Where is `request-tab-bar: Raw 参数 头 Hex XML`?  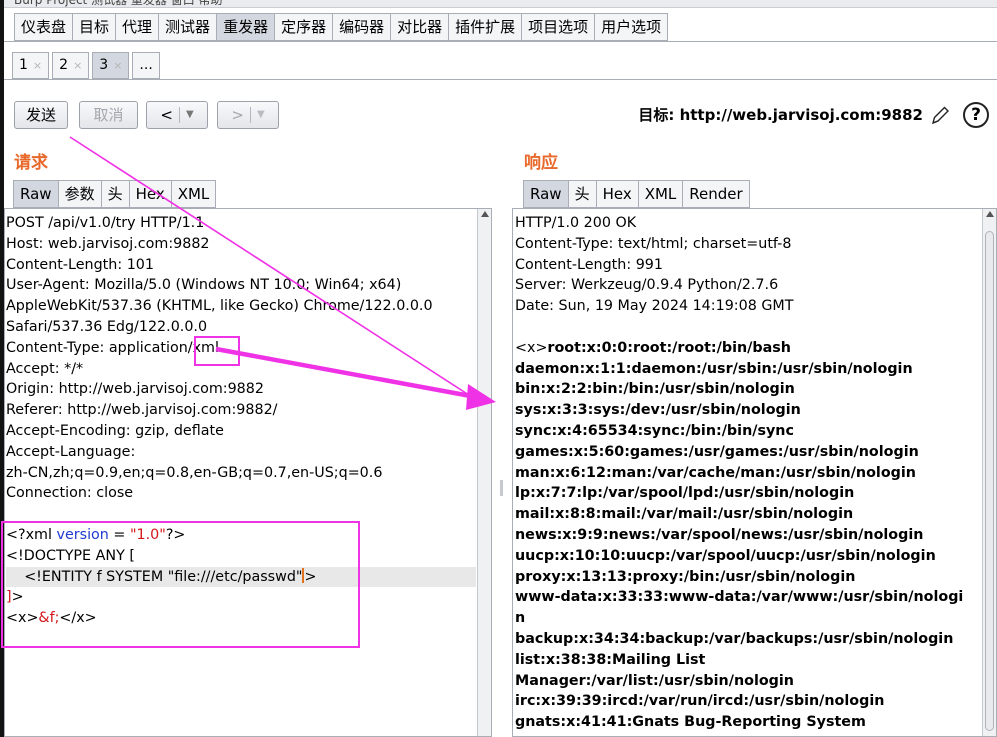
request-tab-bar: Raw 参数 头 Hex XML is located at coordinates (115, 194).